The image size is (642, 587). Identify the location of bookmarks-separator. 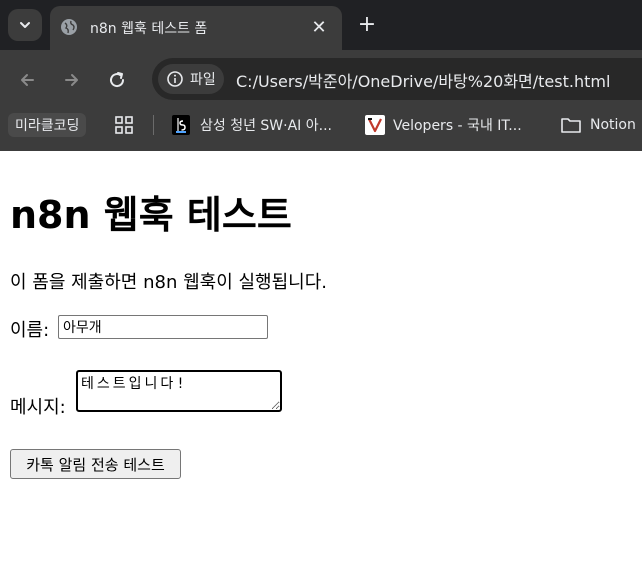
(153, 125).